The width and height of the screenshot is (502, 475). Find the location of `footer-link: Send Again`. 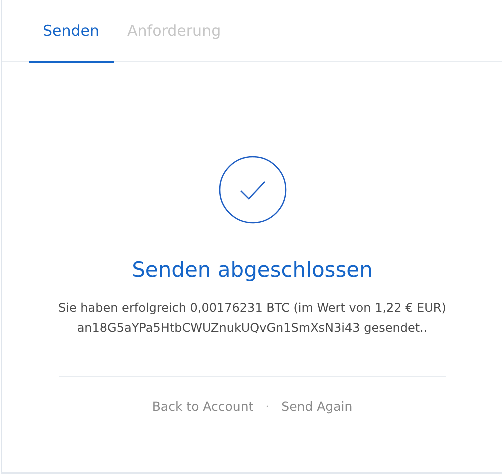

footer-link: Send Again is located at coordinates (317, 406).